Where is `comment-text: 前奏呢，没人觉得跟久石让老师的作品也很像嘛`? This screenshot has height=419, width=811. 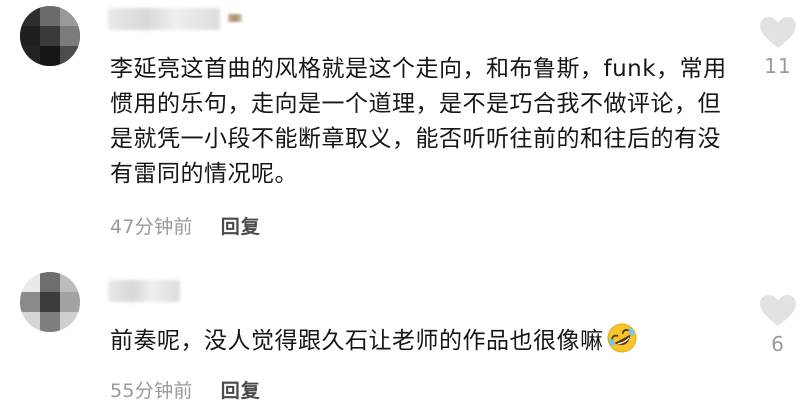 comment-text: 前奏呢，没人觉得跟久石让老师的作品也很像嘛 is located at coordinates (425, 340).